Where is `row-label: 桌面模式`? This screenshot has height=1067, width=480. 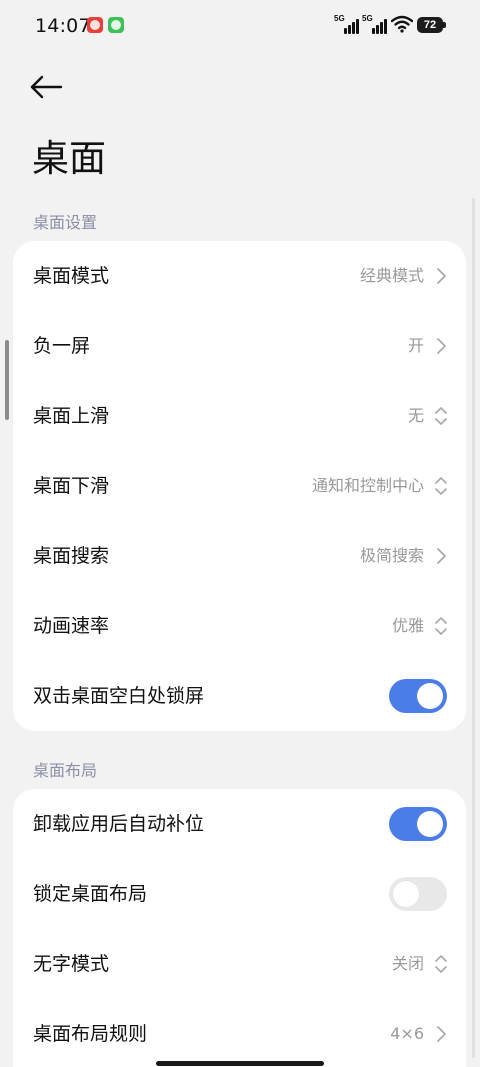 row-label: 桌面模式 is located at coordinates (71, 276).